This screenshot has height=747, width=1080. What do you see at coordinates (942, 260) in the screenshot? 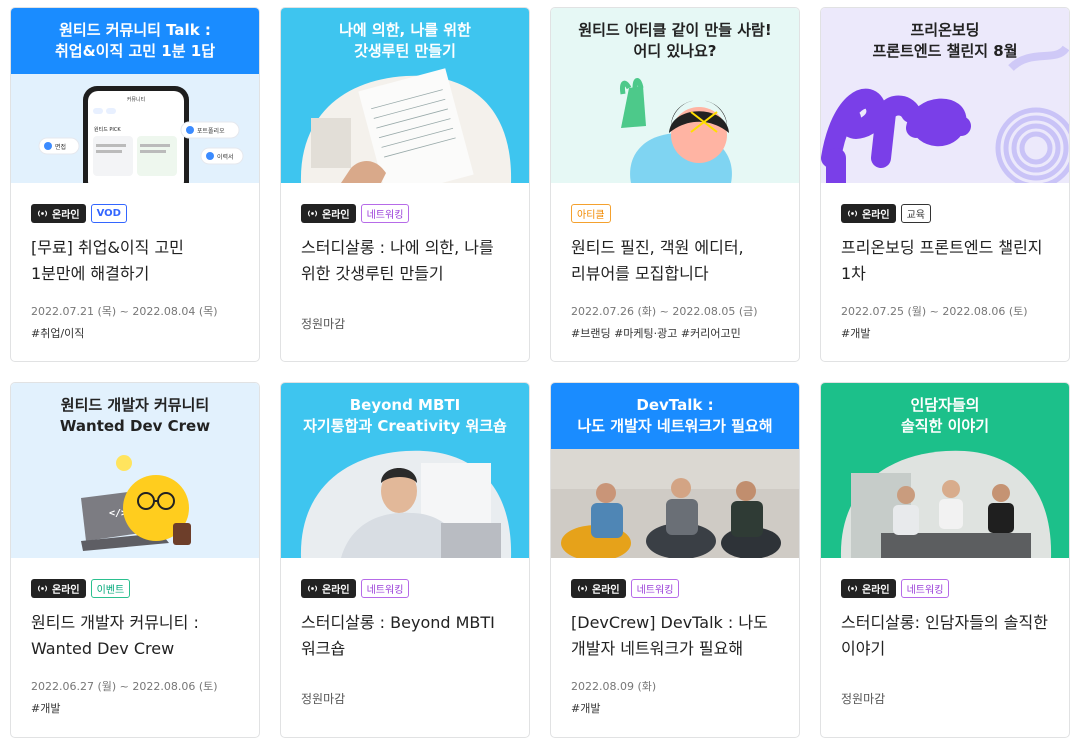
I see `event-title: 프리온보딩 프론트엔드 챌린지 1차` at bounding box center [942, 260].